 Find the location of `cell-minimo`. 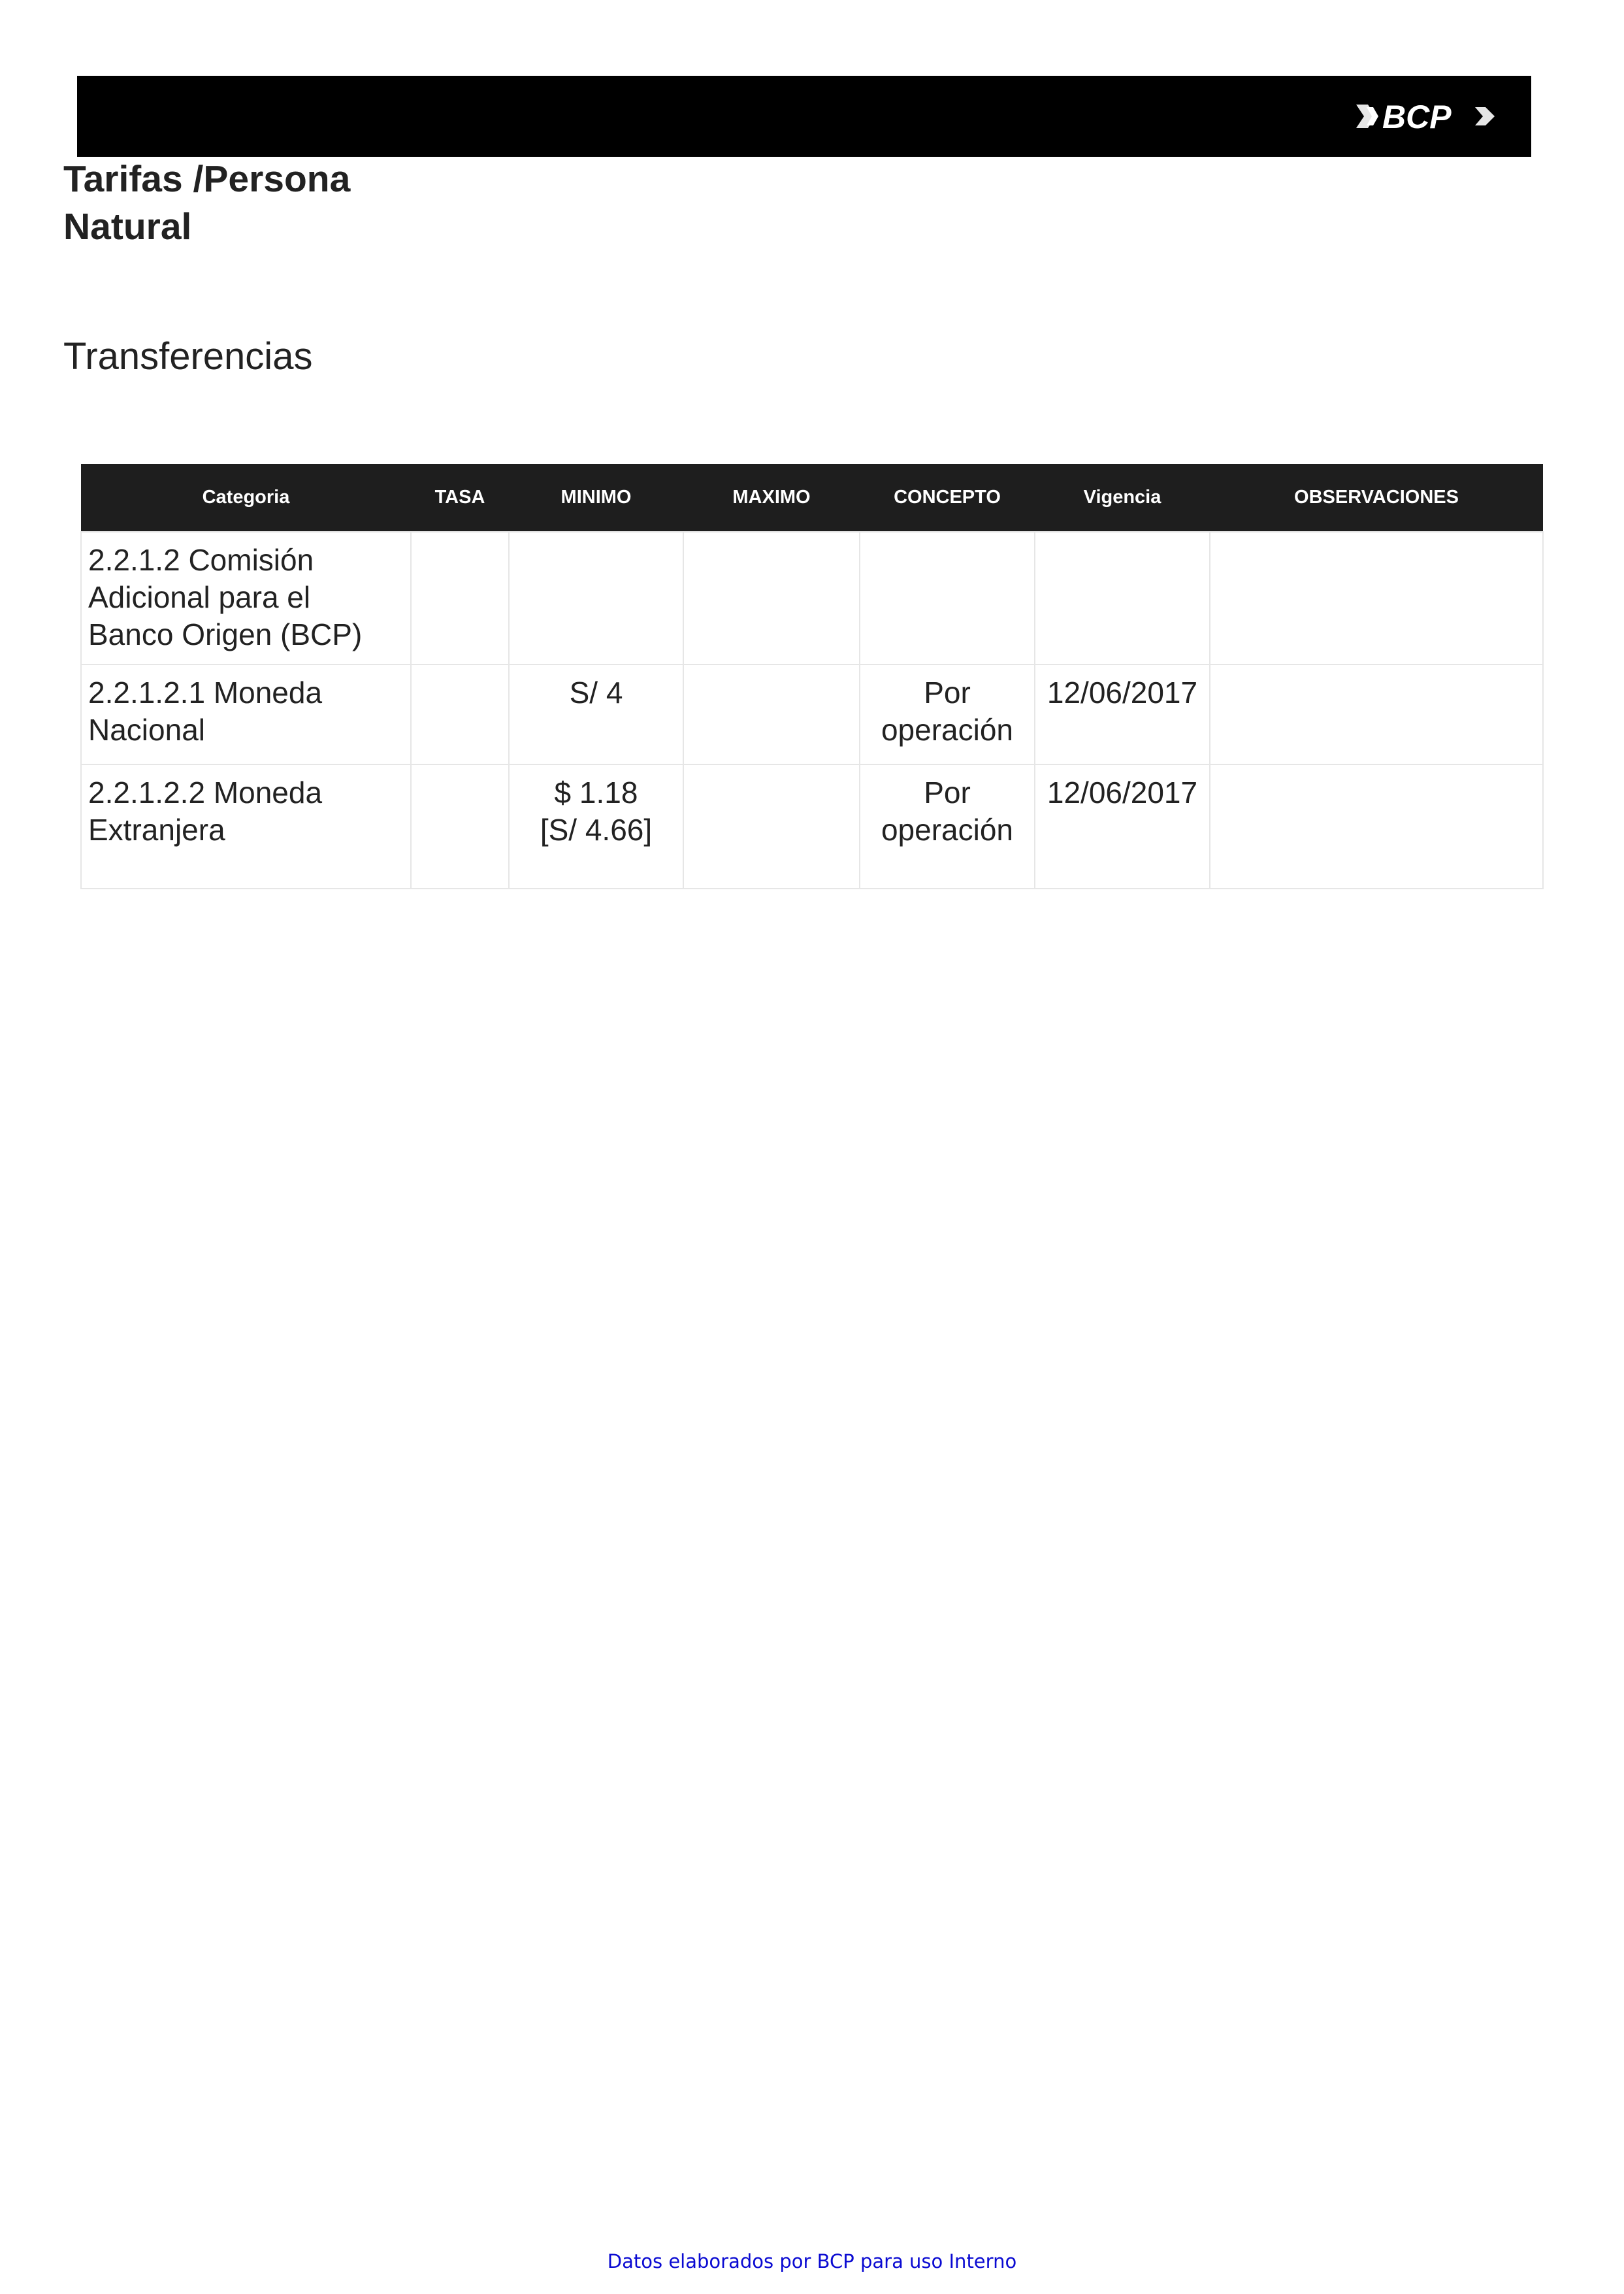

cell-minimo is located at coordinates (596, 598).